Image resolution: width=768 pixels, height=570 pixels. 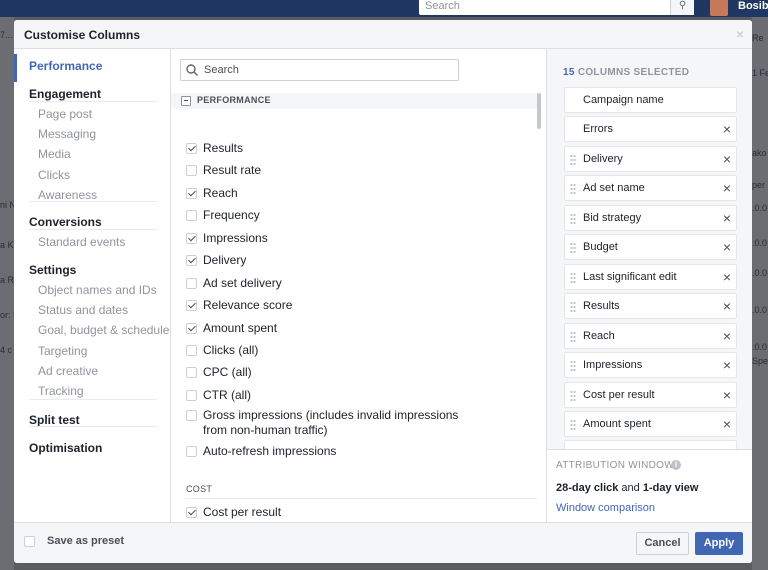 What do you see at coordinates (223, 170) in the screenshot?
I see `metric-row: Result rate` at bounding box center [223, 170].